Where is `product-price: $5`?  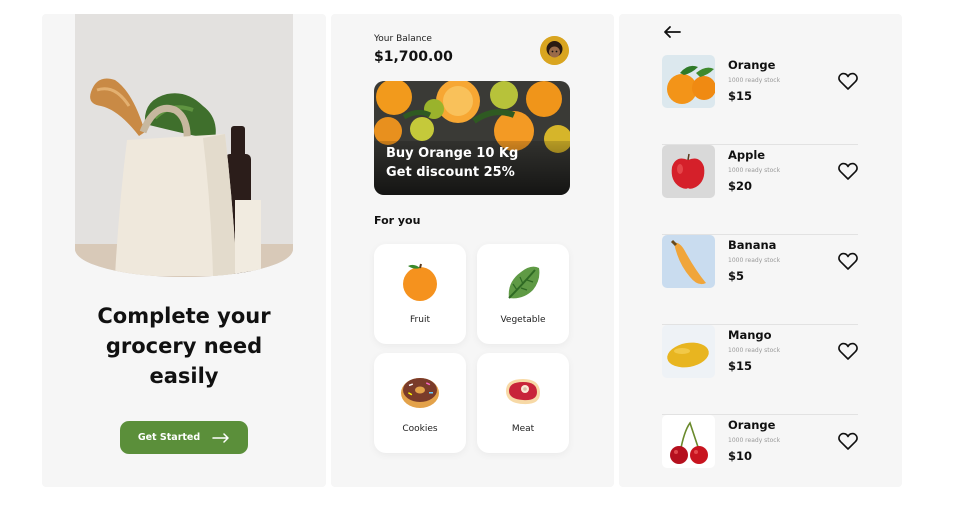 product-price: $5 is located at coordinates (736, 276).